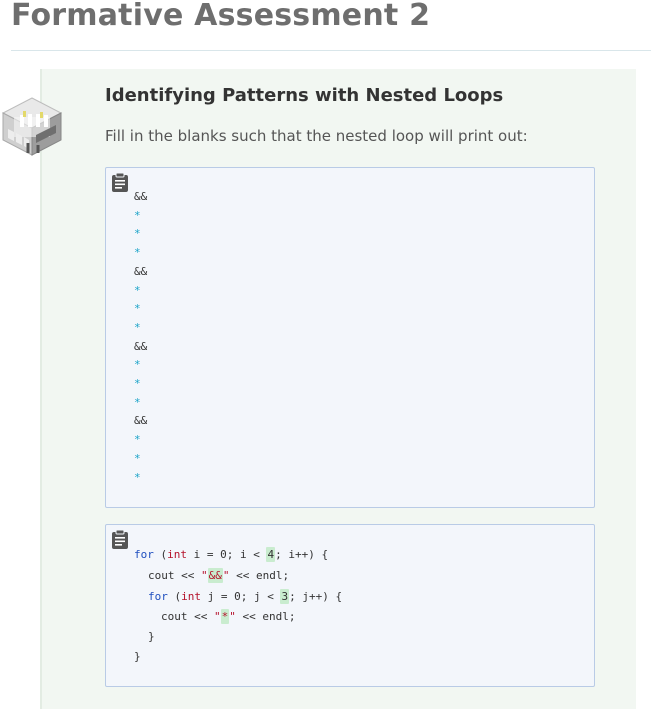 The image size is (651, 709). I want to click on code-line-1: for (int i = 0; i < 4; i++) {, so click(231, 554).